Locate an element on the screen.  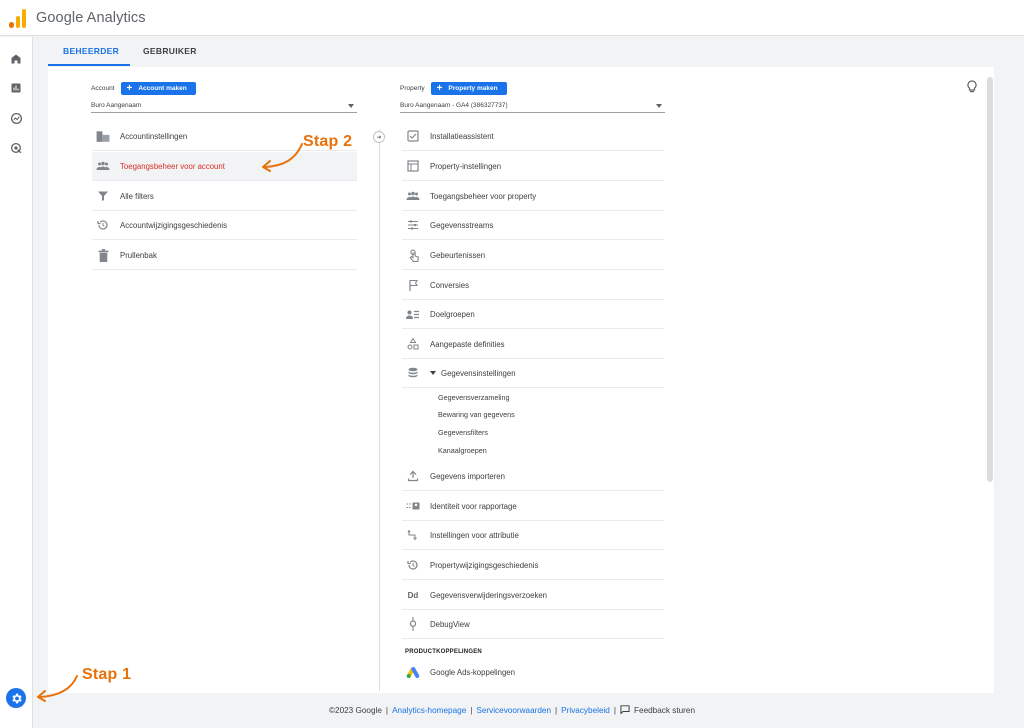
create-property-button: + Property maken is located at coordinates (468, 88).